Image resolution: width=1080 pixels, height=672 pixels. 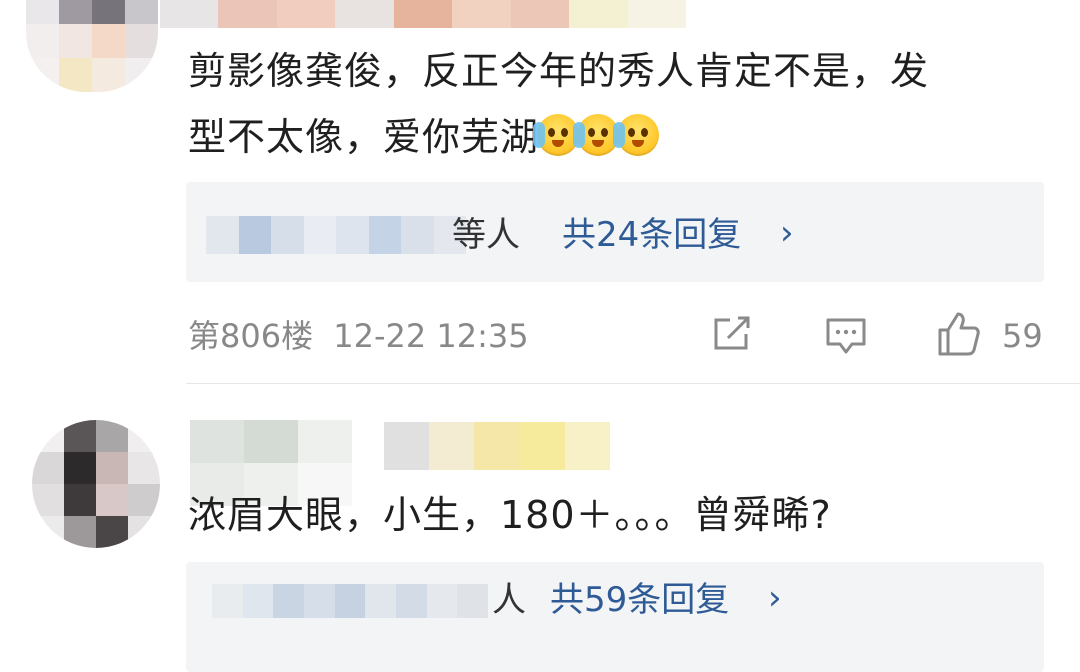 What do you see at coordinates (510, 515) in the screenshot?
I see `comment-text: 浓眉大眼，小生，180＋。。。曾舜晞?` at bounding box center [510, 515].